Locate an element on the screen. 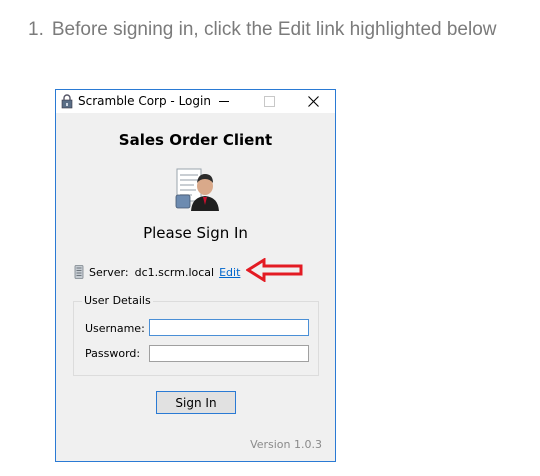  instruction-number: 1. is located at coordinates (36, 29).